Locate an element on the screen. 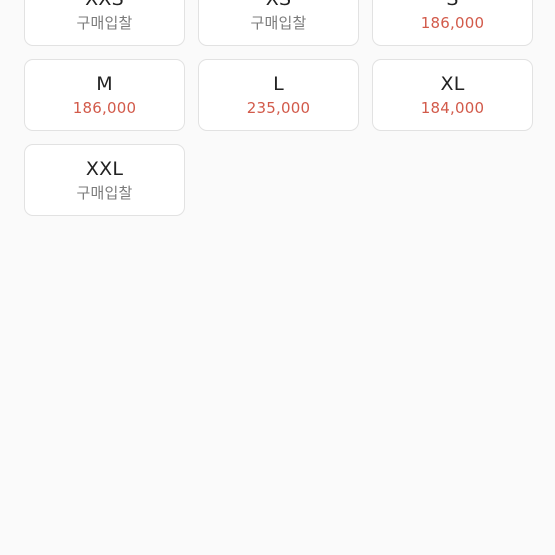 This screenshot has height=555, width=555. size-option-m: M 186,000 is located at coordinates (104, 95).